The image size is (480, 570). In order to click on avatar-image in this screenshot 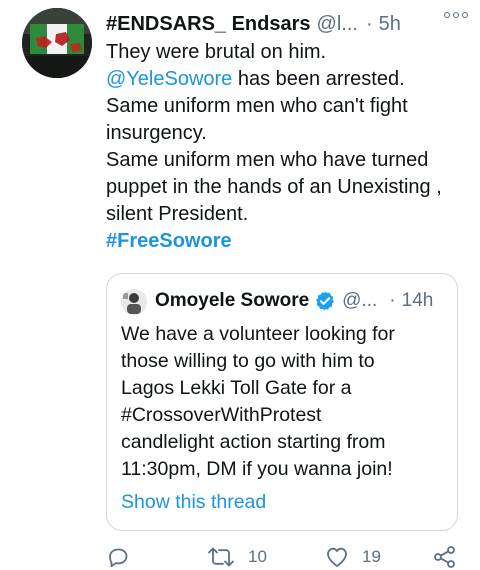, I will do `click(57, 43)`.